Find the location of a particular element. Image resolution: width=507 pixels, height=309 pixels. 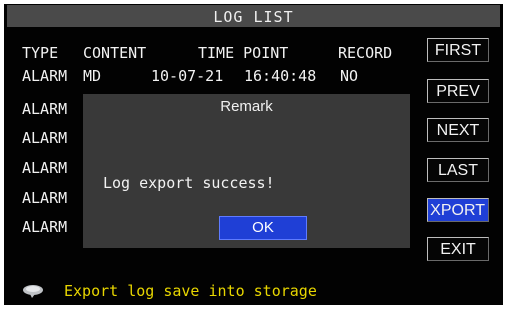

export-button: XPORT is located at coordinates (458, 210).